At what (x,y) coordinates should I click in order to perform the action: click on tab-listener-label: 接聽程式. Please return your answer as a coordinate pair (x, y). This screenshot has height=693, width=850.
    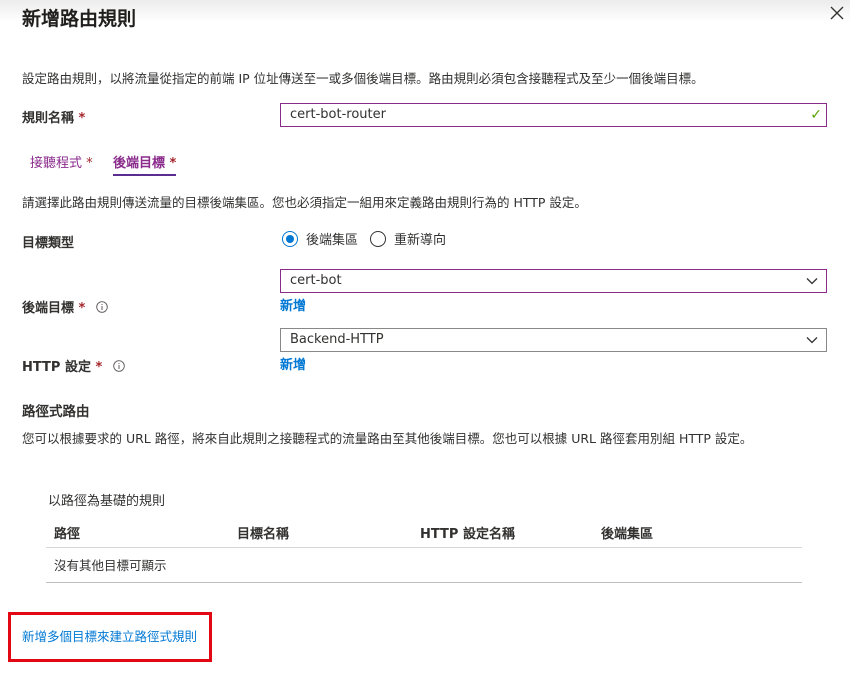
    Looking at the image, I should click on (56, 163).